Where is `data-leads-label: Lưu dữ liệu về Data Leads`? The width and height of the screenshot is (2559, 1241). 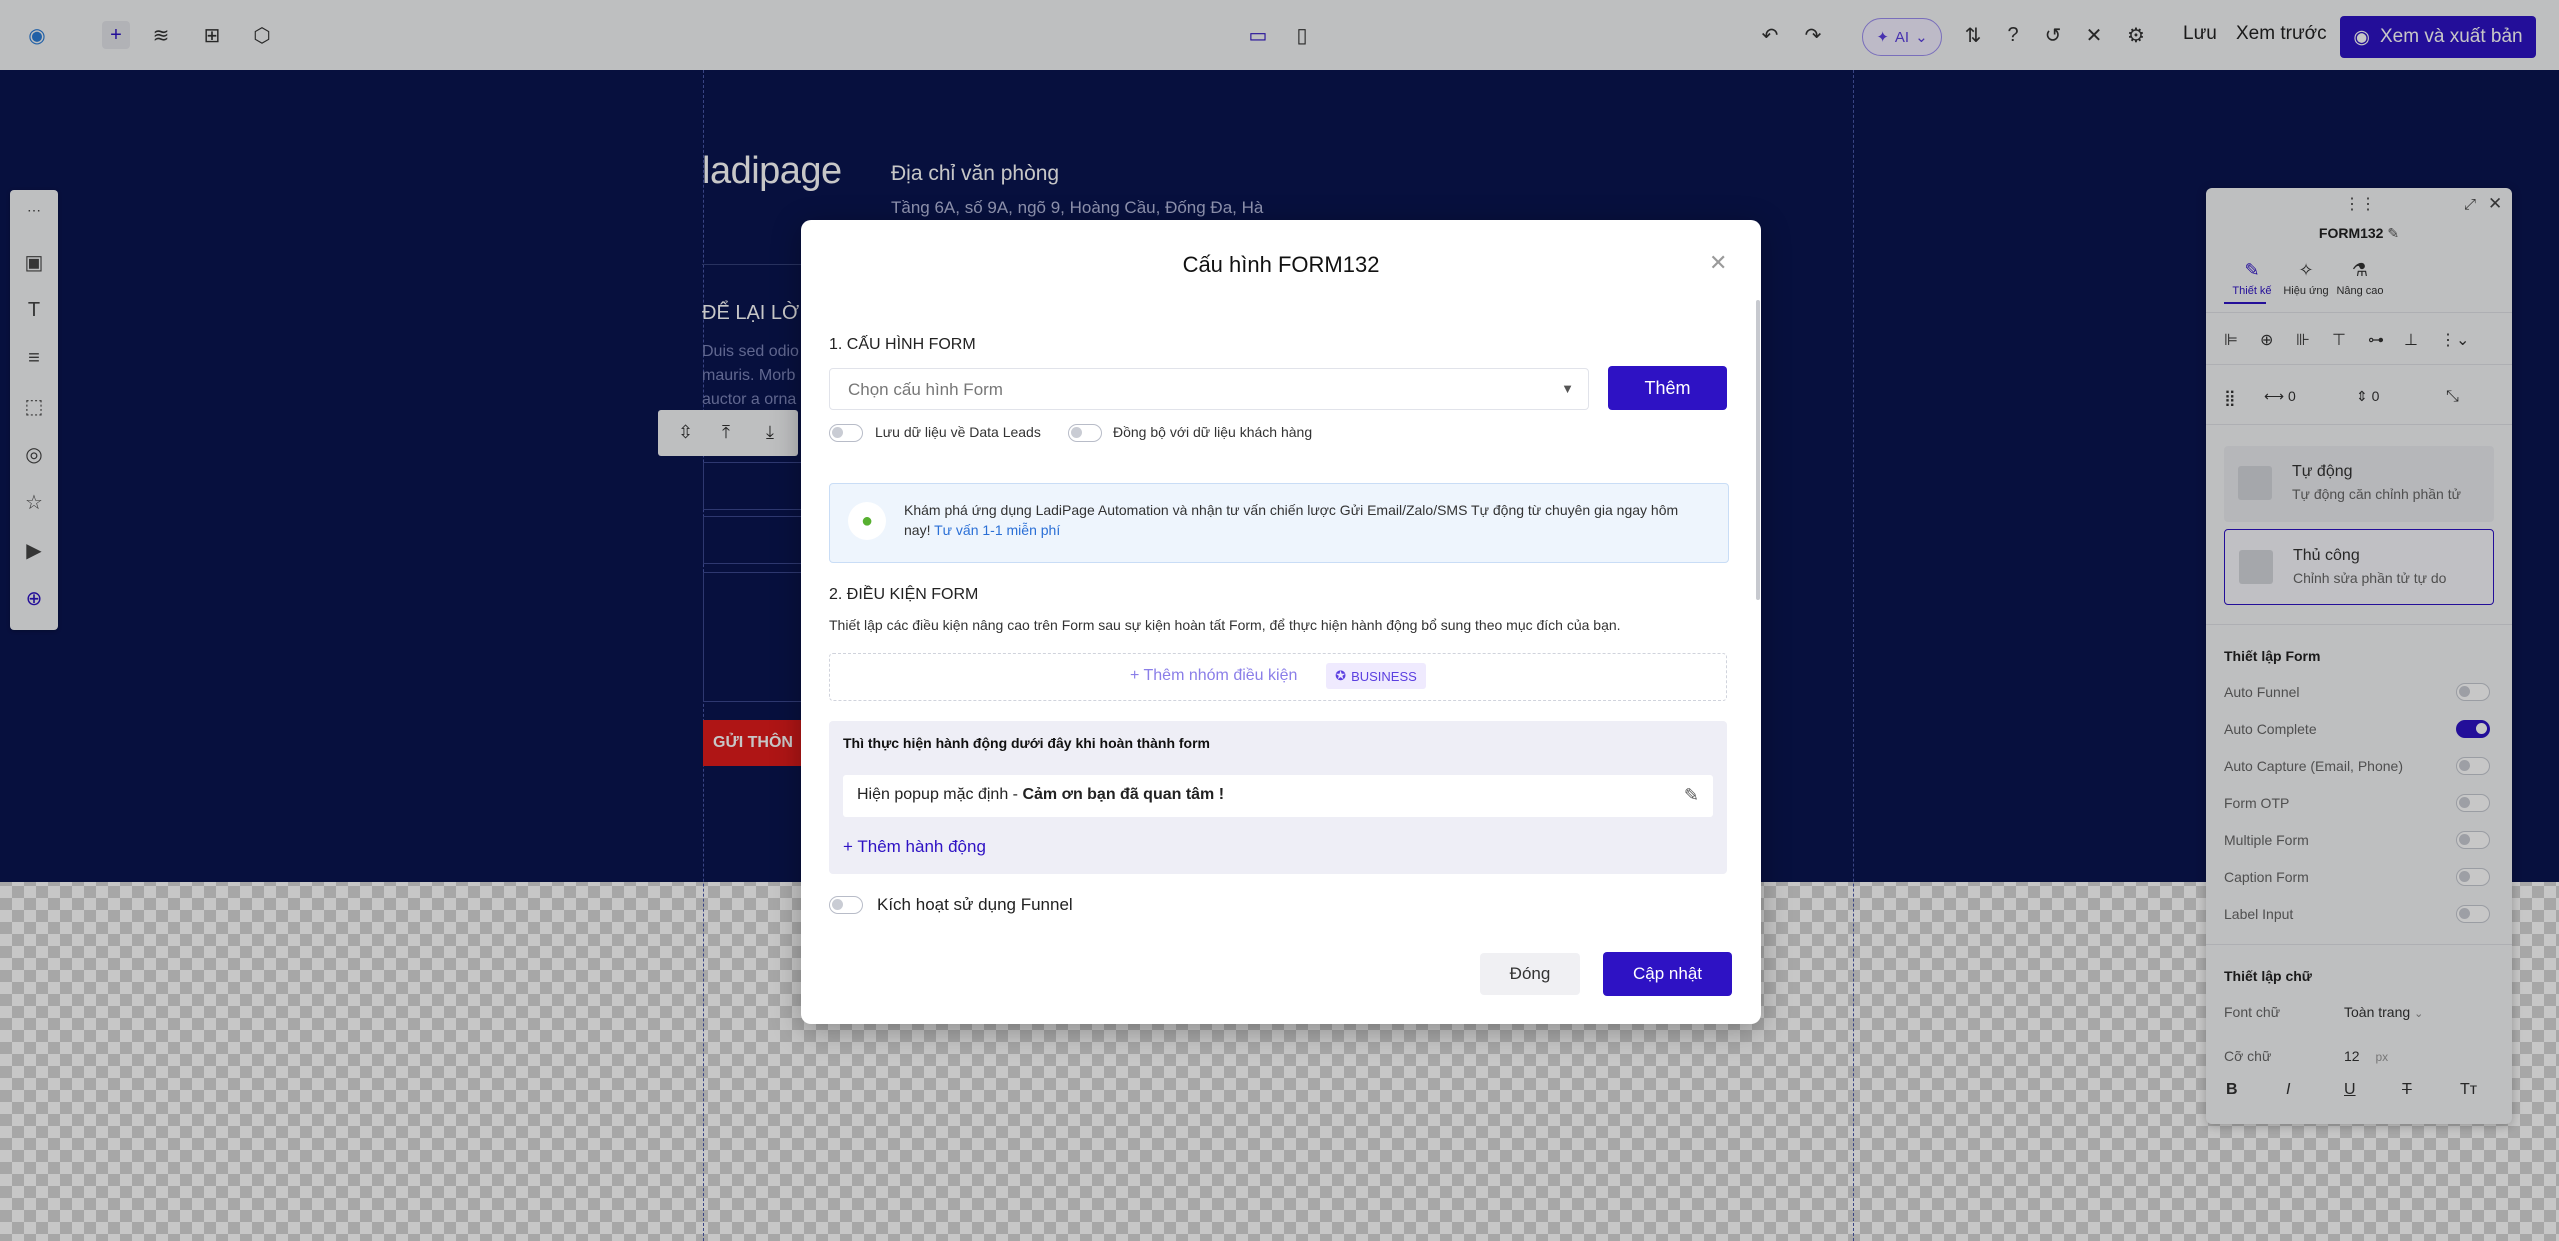 data-leads-label: Lưu dữ liệu về Data Leads is located at coordinates (958, 432).